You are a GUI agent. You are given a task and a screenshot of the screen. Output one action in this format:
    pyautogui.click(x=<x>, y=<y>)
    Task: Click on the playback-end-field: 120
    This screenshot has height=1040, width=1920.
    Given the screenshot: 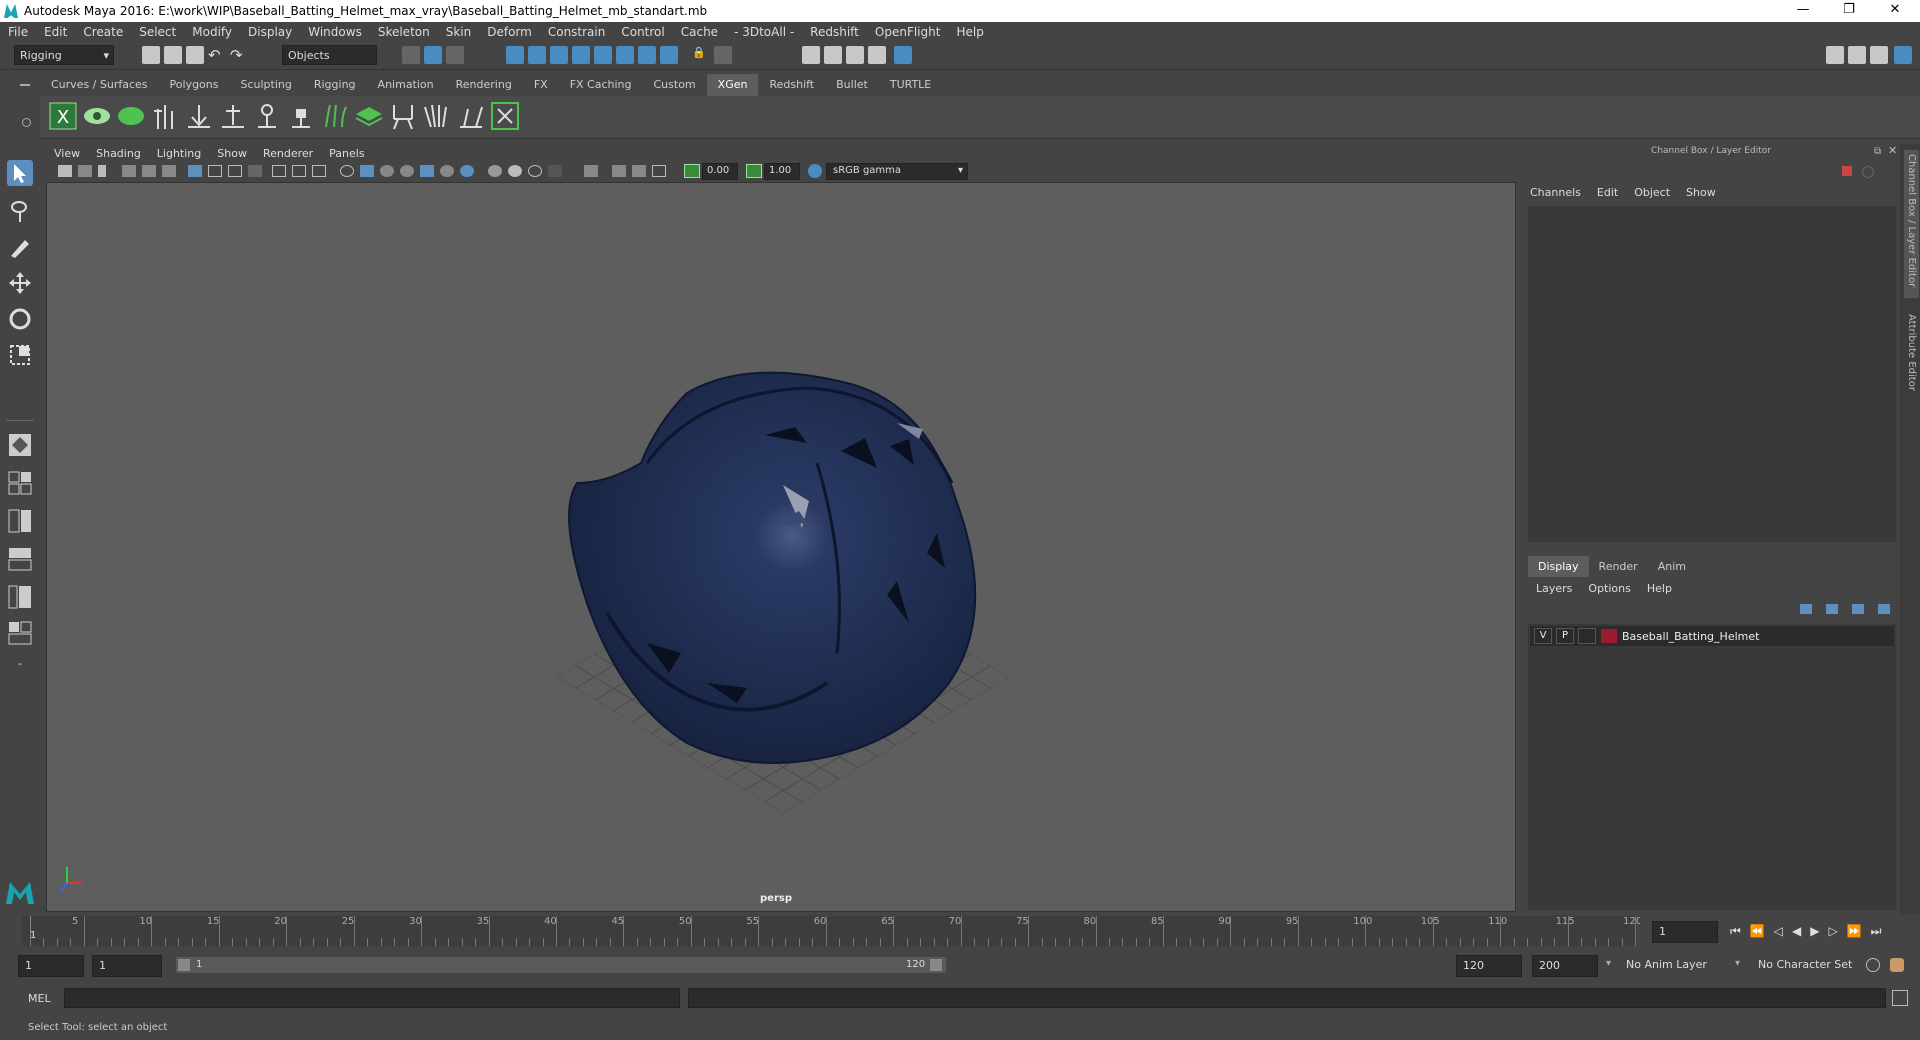 What is the action you would take?
    pyautogui.click(x=1489, y=966)
    